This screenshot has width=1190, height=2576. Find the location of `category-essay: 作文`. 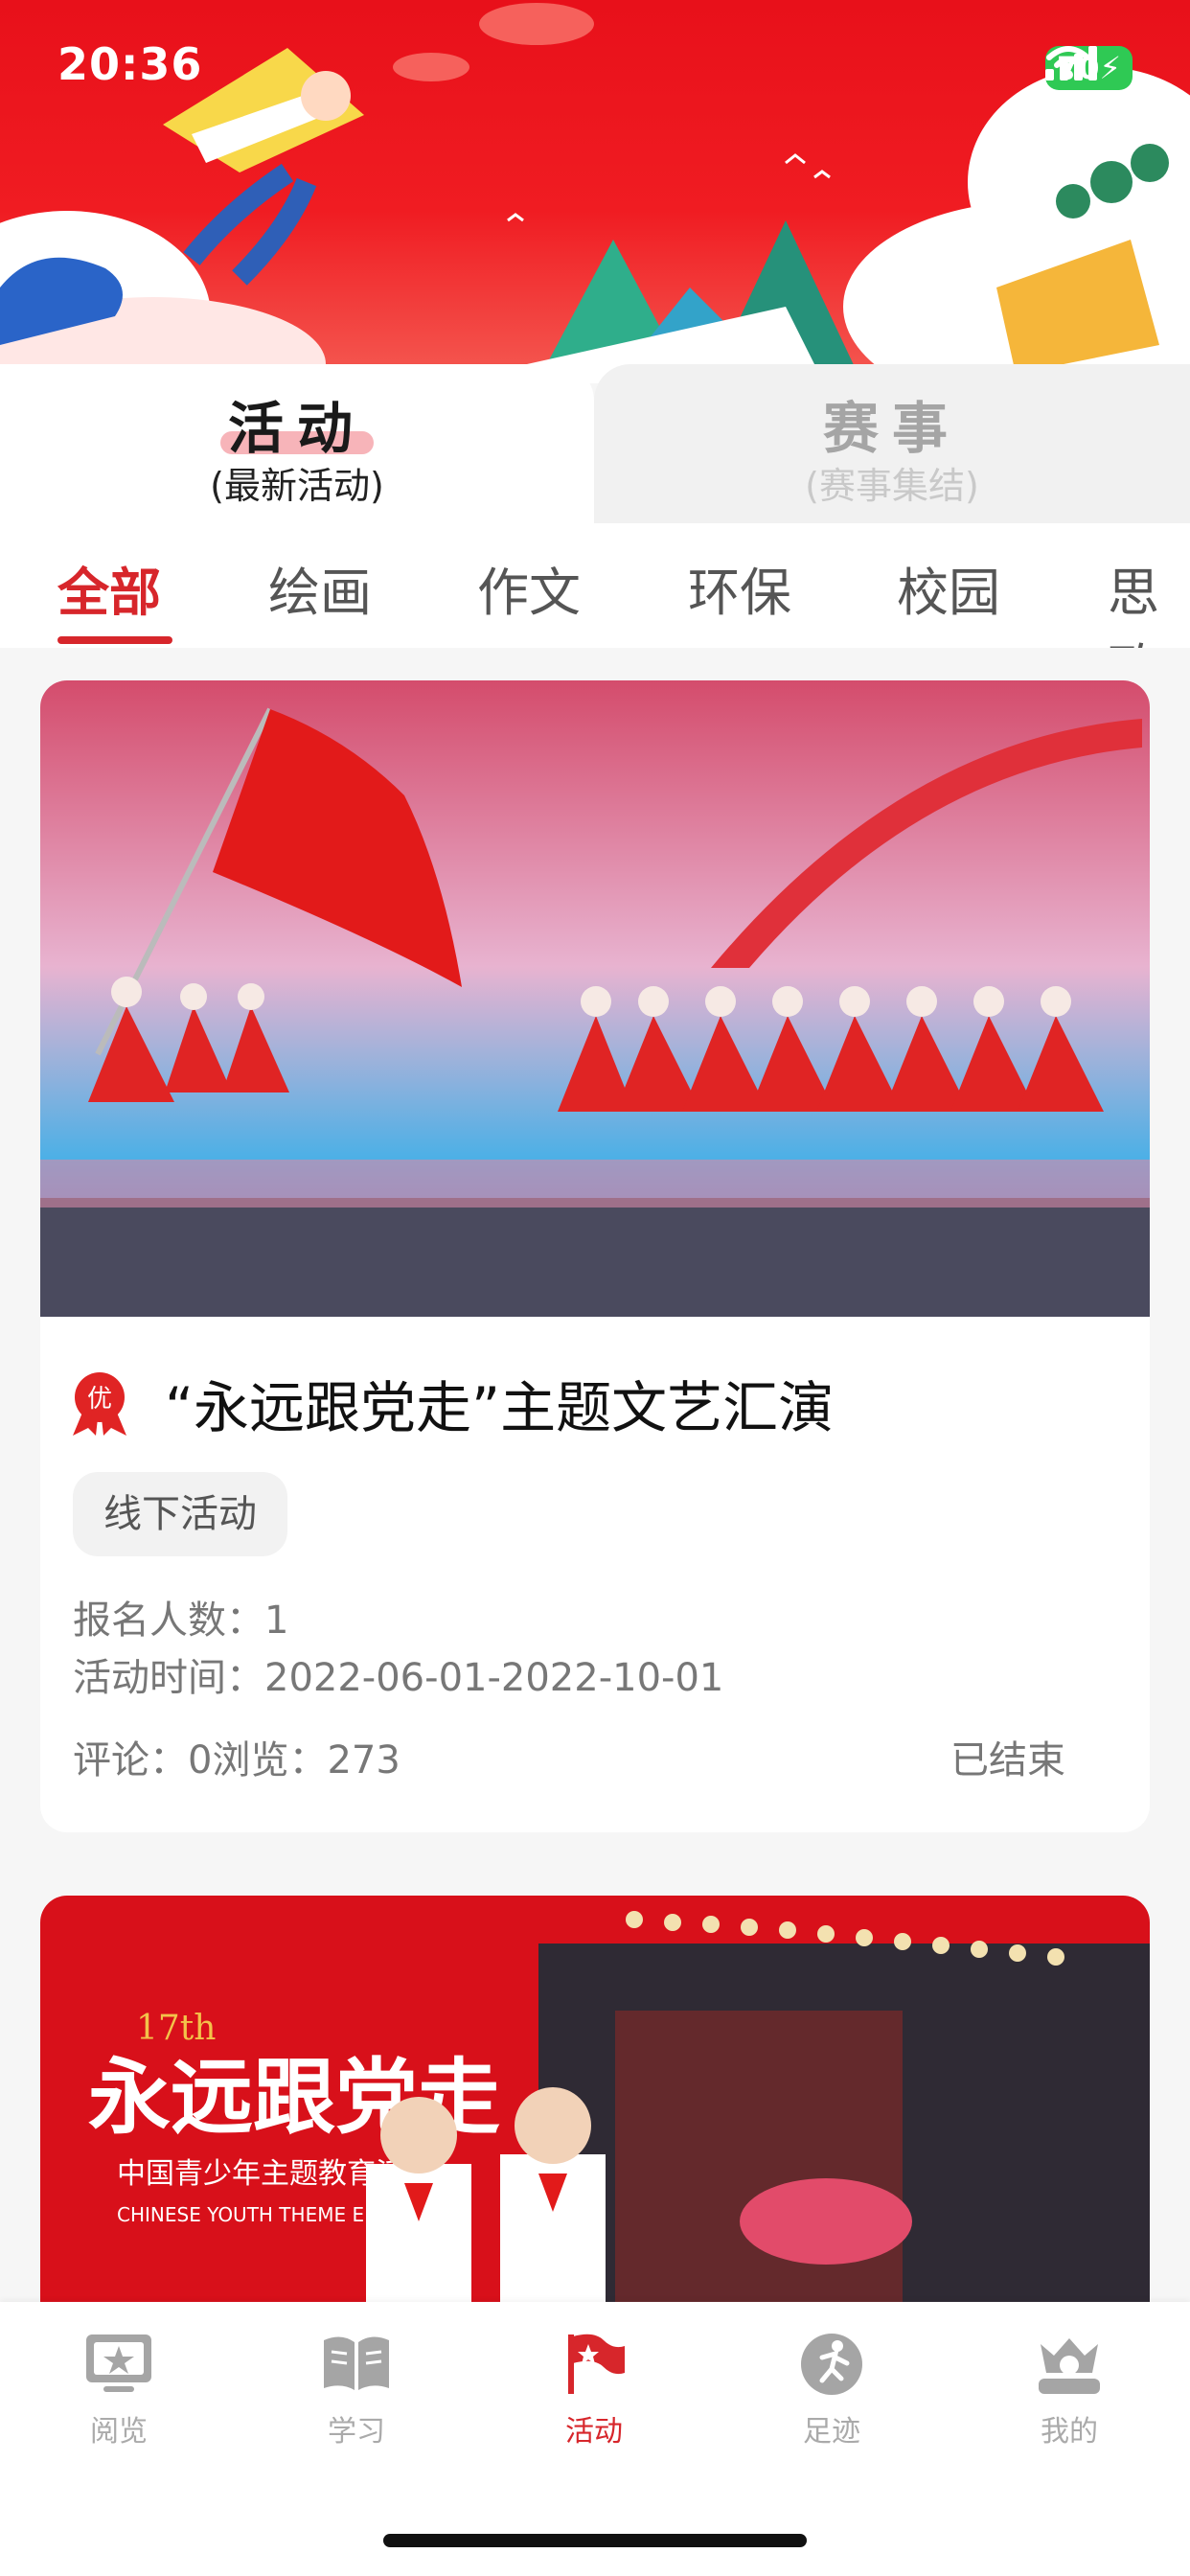

category-essay: 作文 is located at coordinates (529, 588).